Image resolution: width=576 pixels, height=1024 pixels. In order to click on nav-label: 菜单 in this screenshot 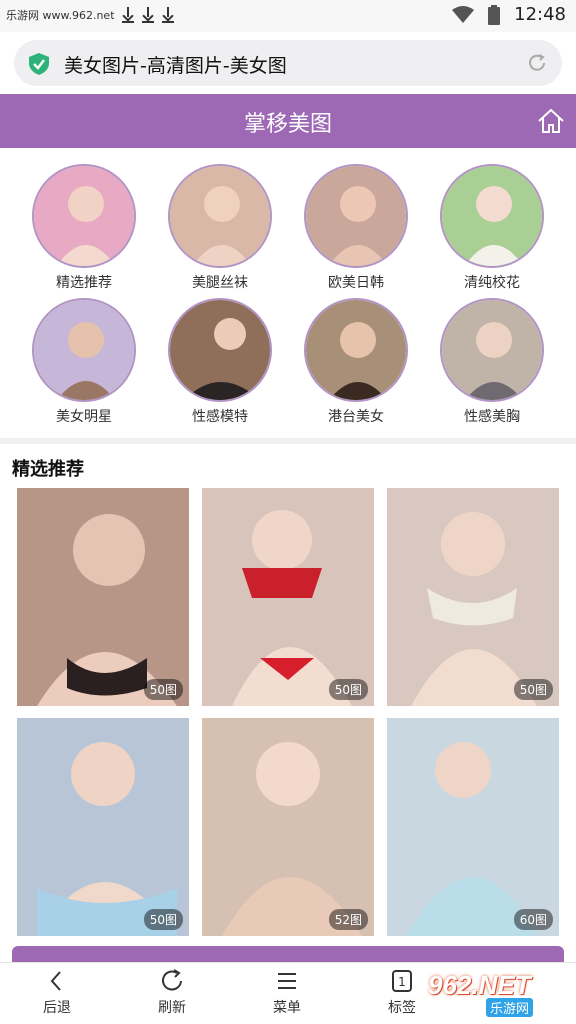, I will do `click(287, 1008)`.